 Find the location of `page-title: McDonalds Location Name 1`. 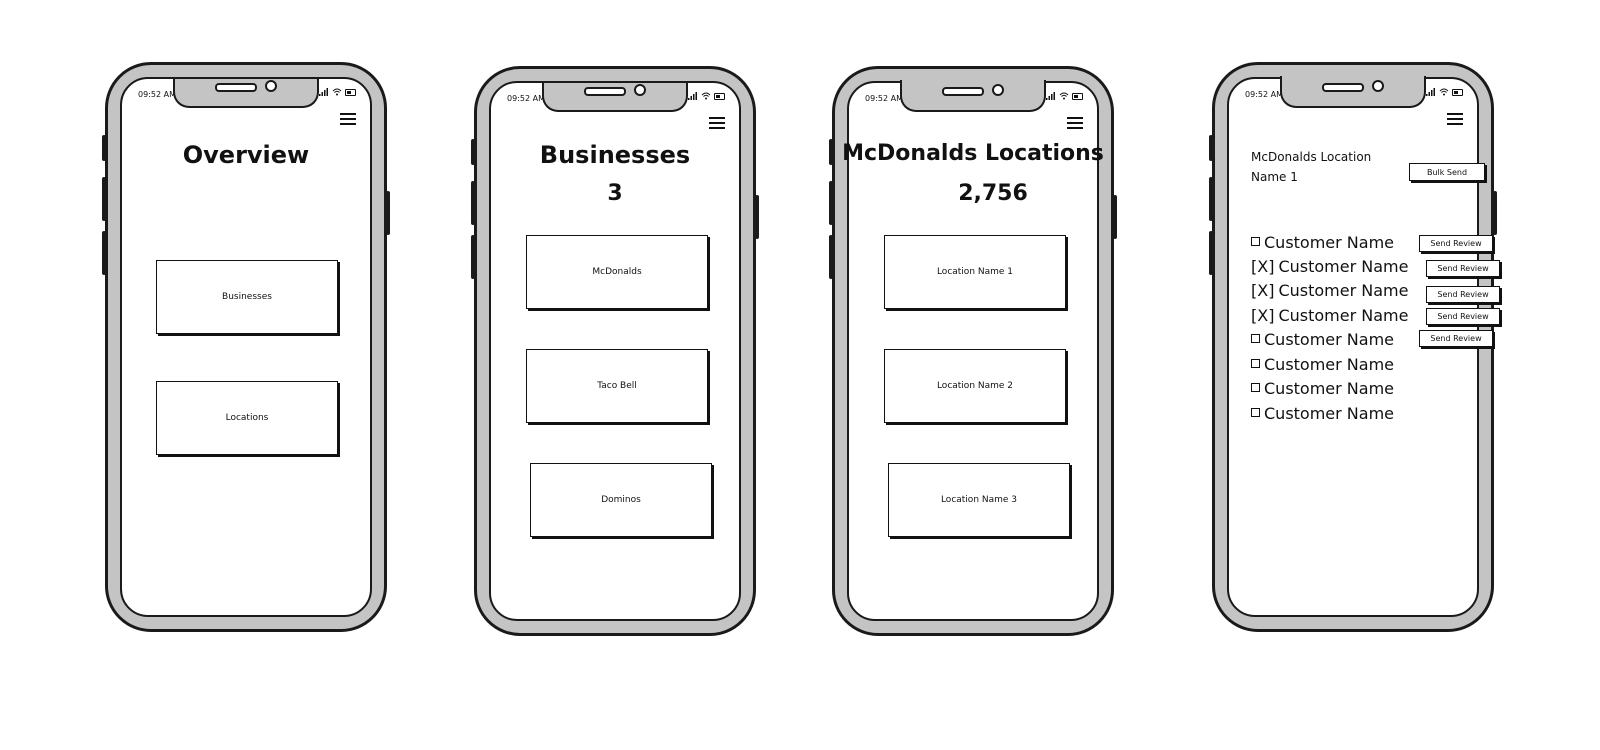

page-title: McDonalds Location Name 1 is located at coordinates (1311, 167).